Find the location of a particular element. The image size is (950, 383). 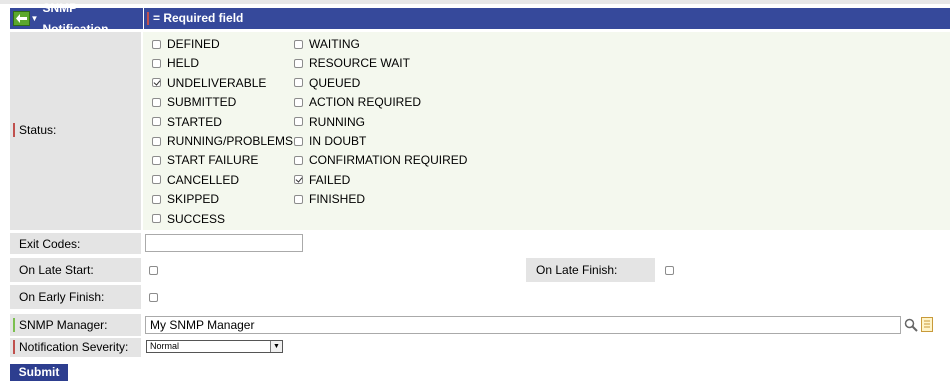

on-early-finish-label-cell: On Early Finish: is located at coordinates (75, 297).